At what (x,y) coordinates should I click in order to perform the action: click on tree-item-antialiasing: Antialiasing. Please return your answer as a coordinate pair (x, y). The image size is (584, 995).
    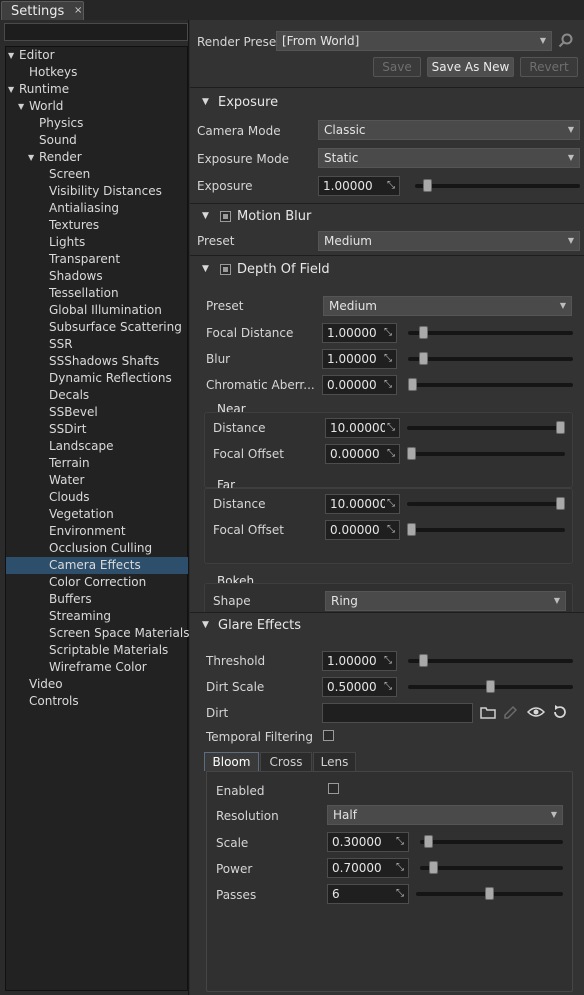
    Looking at the image, I should click on (97, 208).